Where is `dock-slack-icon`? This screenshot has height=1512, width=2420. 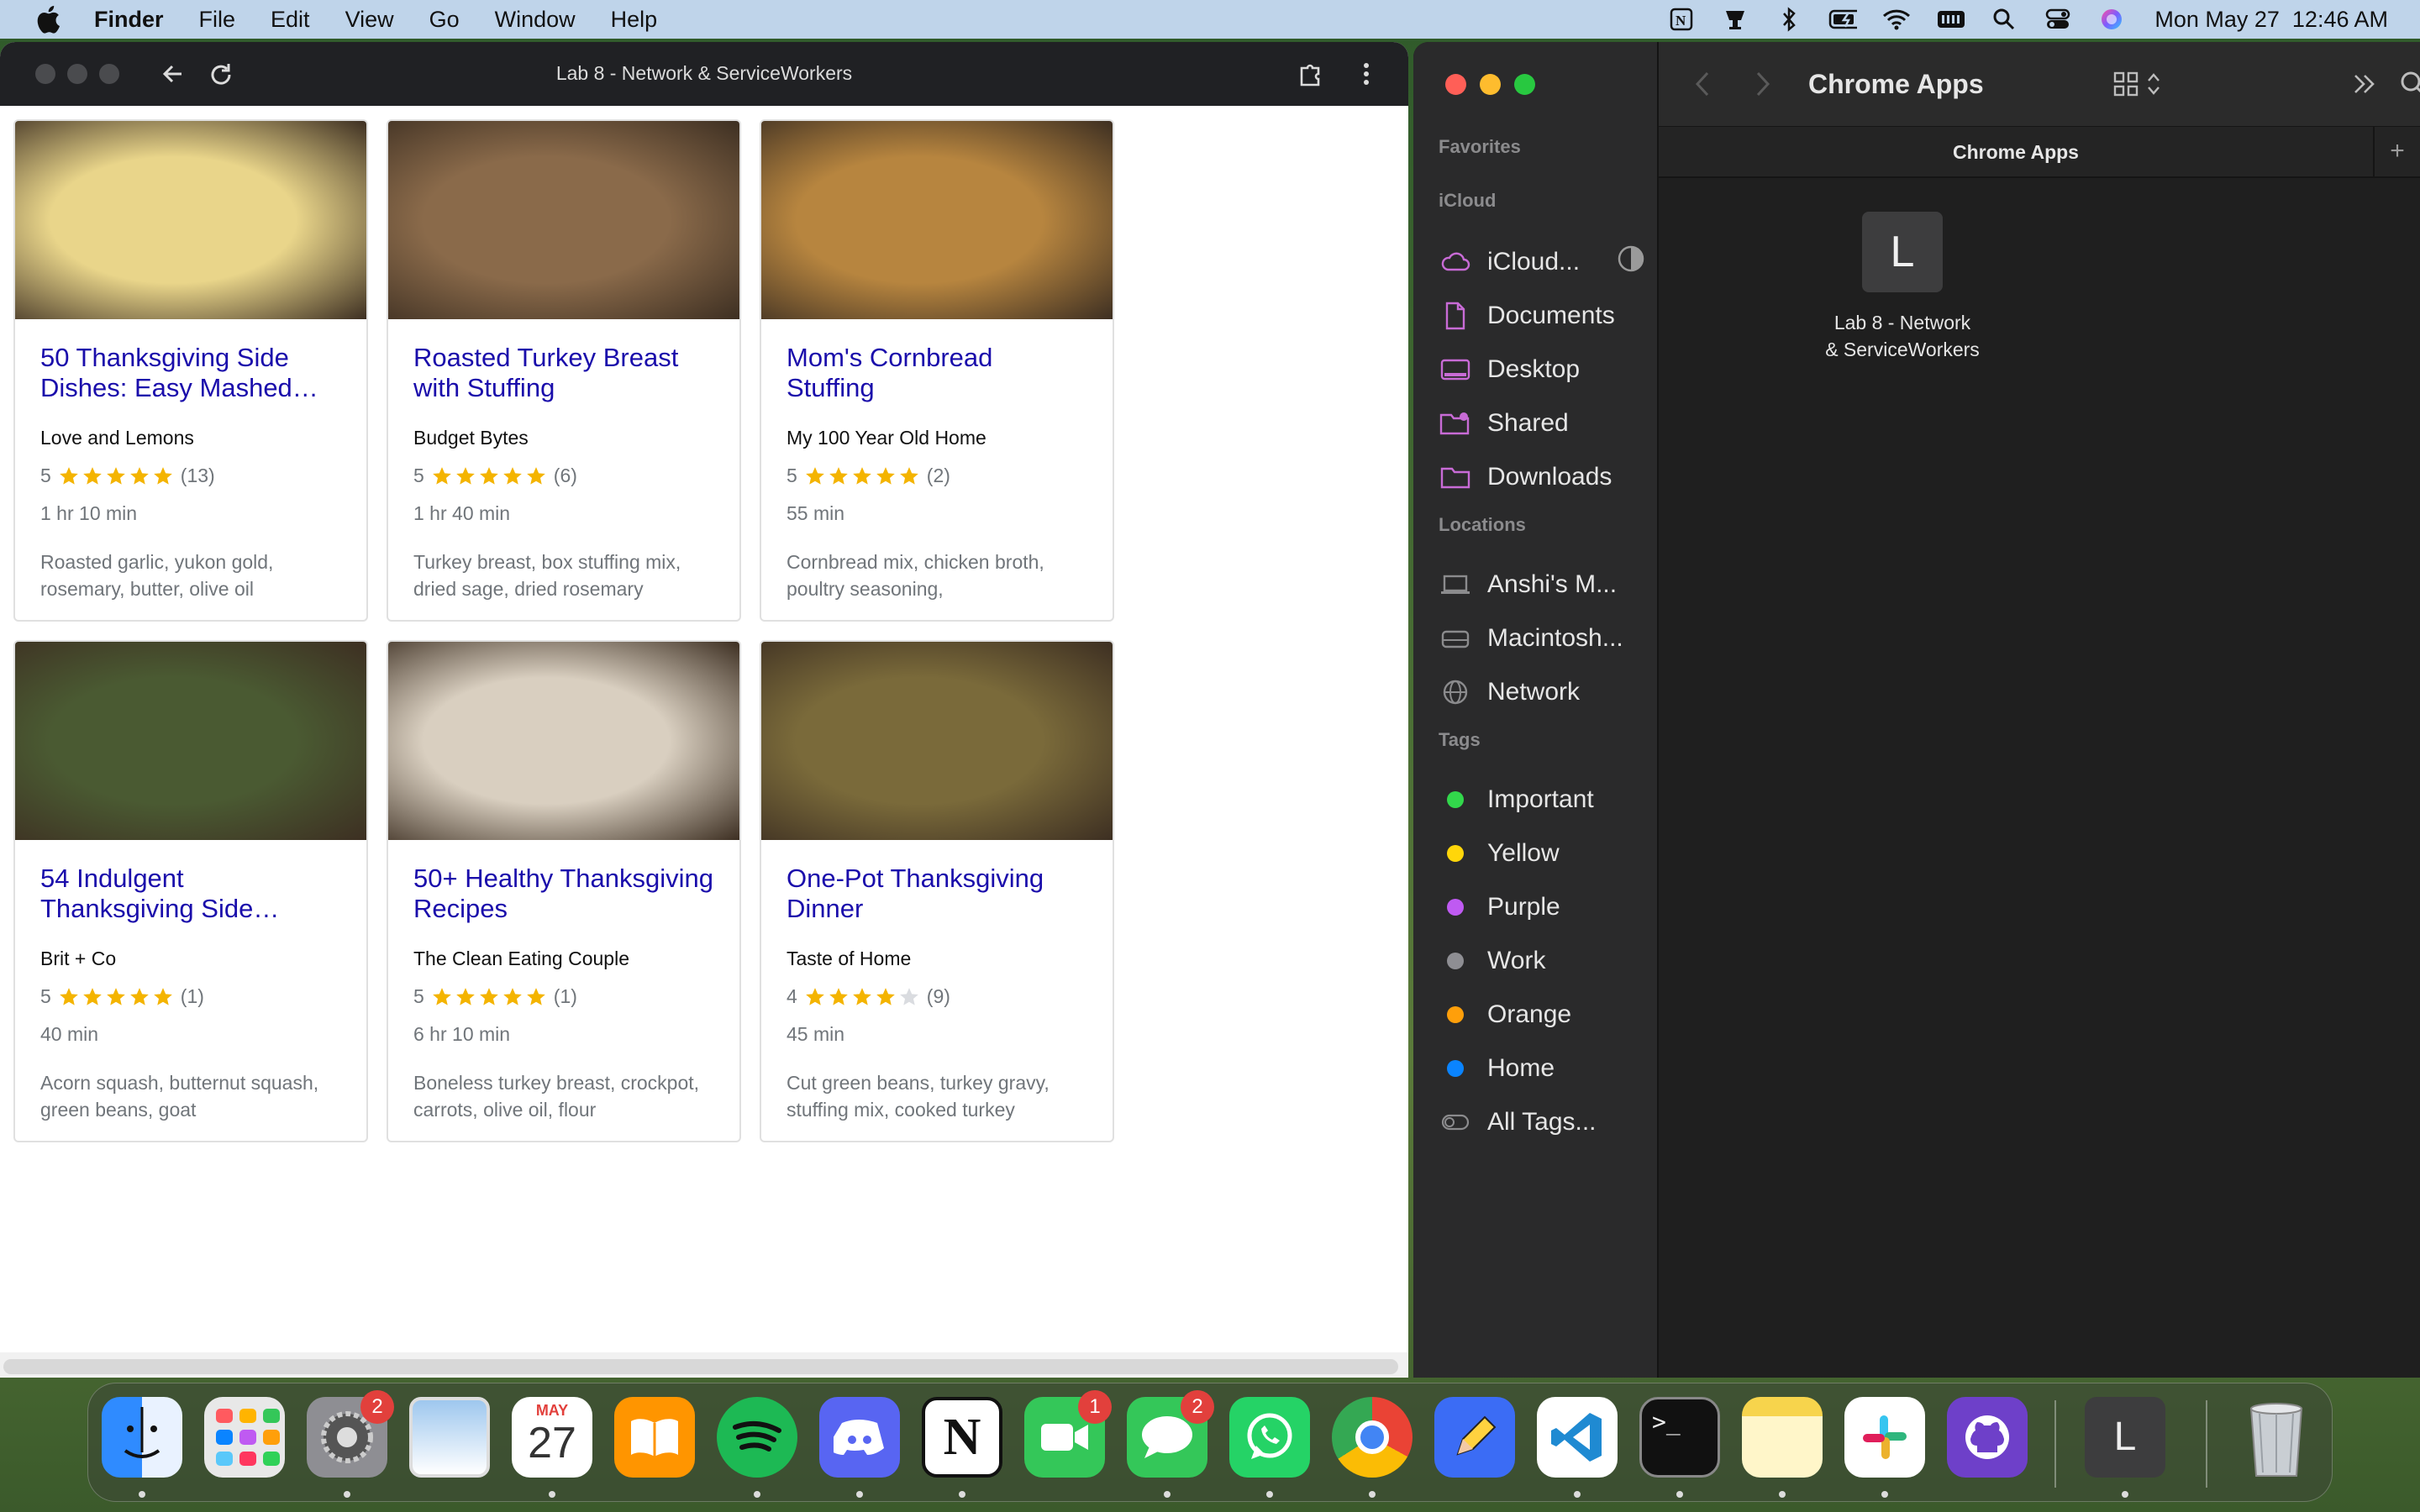 dock-slack-icon is located at coordinates (1884, 1437).